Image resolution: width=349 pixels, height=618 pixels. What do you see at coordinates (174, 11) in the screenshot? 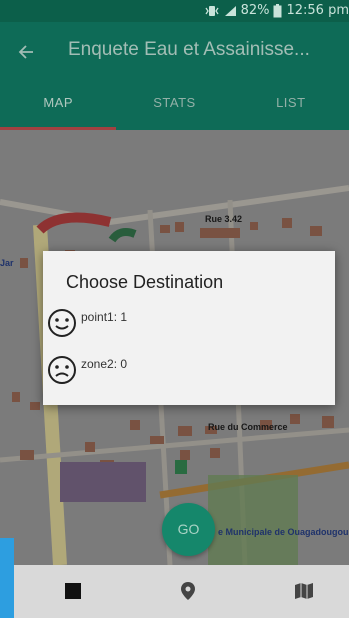
I see `status-bar: 82% 12:56 pm` at bounding box center [174, 11].